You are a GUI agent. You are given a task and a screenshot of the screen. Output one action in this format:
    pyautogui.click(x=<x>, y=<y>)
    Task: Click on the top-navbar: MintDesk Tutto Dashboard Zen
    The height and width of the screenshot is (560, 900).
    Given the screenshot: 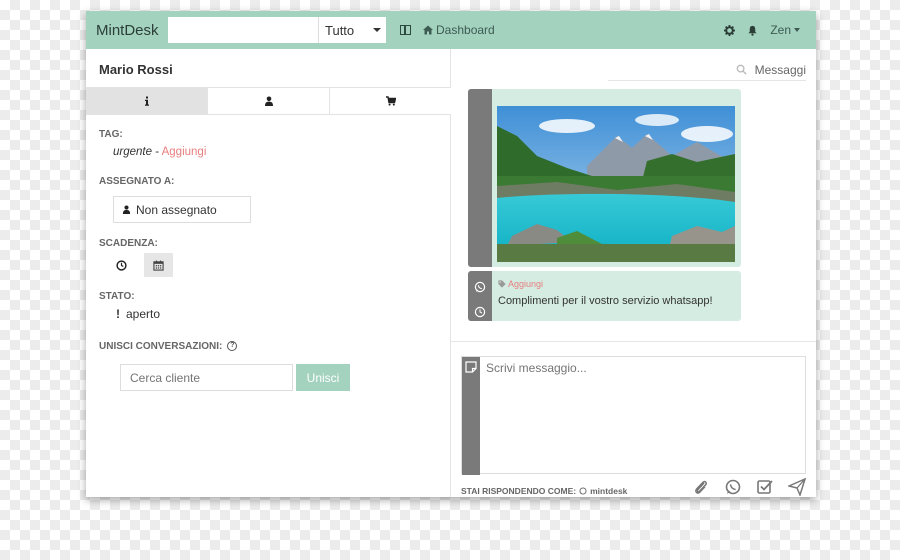 What is the action you would take?
    pyautogui.click(x=451, y=30)
    